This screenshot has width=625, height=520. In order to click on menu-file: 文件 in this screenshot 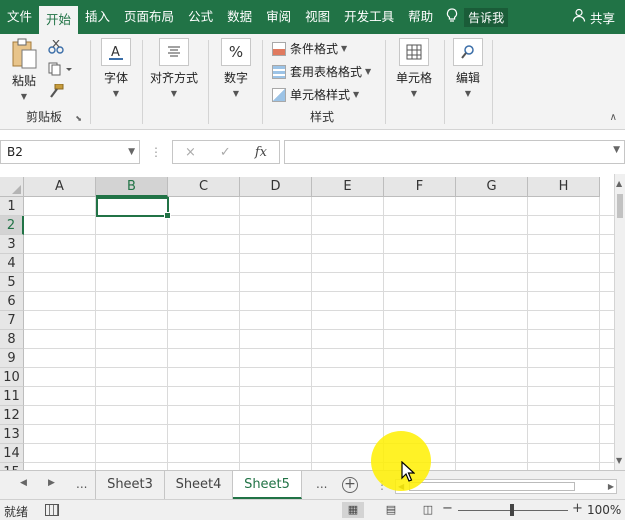, I will do `click(19, 17)`.